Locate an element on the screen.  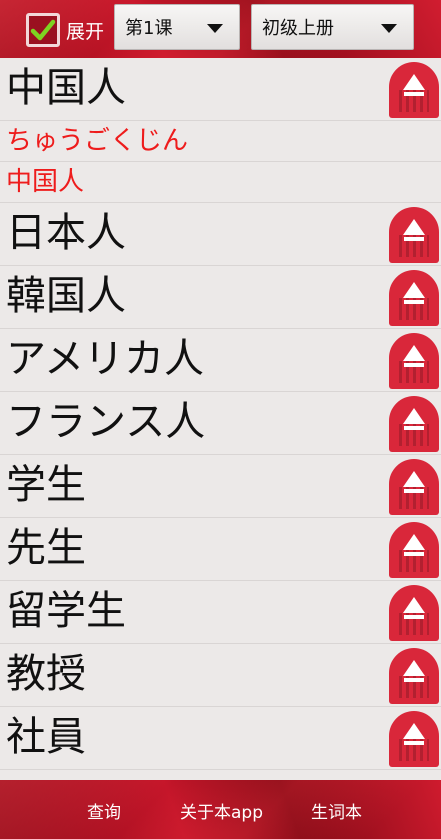
search-tab: 查询 is located at coordinates (104, 810).